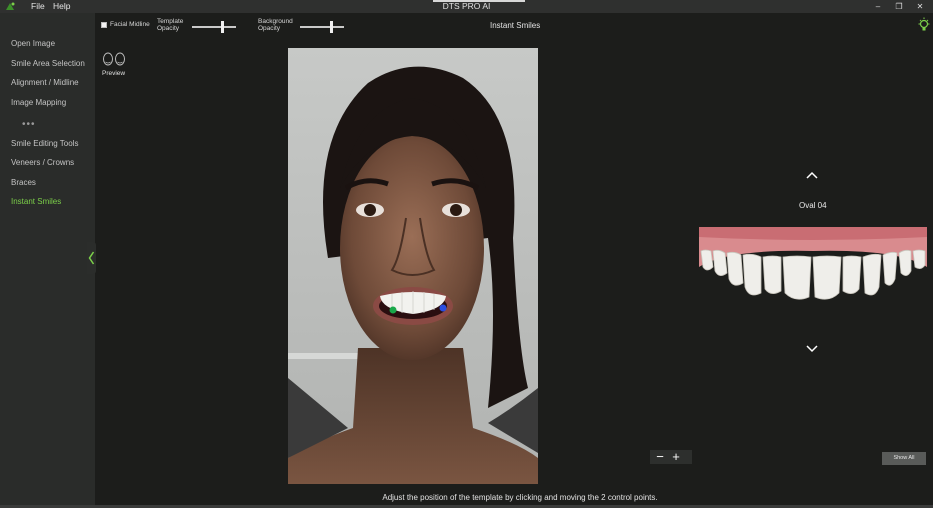 This screenshot has width=933, height=508. I want to click on template-opacity-slider, so click(214, 27).